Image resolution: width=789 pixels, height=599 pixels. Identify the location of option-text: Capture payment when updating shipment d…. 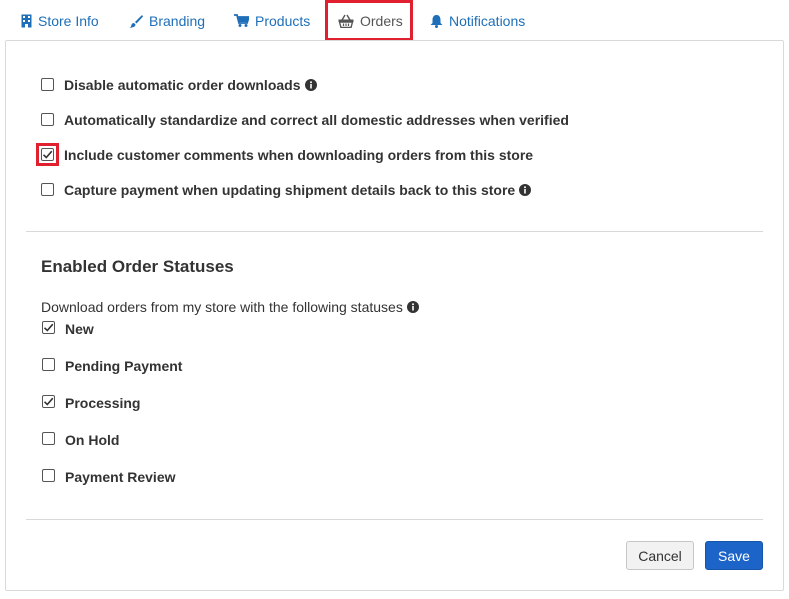
(290, 190).